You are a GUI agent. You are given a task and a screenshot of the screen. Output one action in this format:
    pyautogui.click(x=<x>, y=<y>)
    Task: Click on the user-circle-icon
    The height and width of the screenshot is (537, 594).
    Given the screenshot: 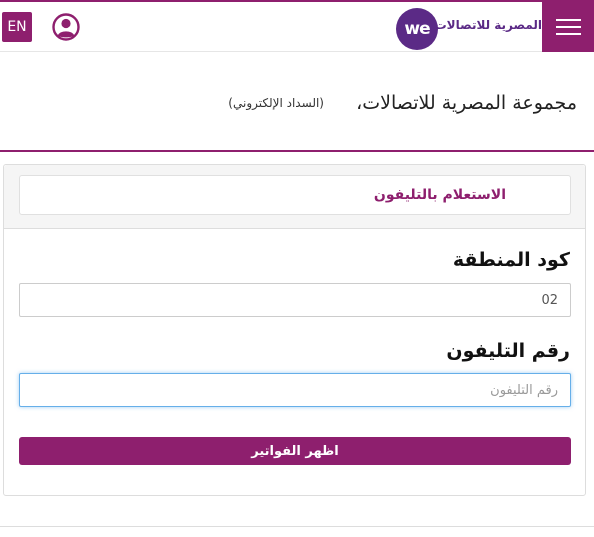 What is the action you would take?
    pyautogui.click(x=66, y=27)
    